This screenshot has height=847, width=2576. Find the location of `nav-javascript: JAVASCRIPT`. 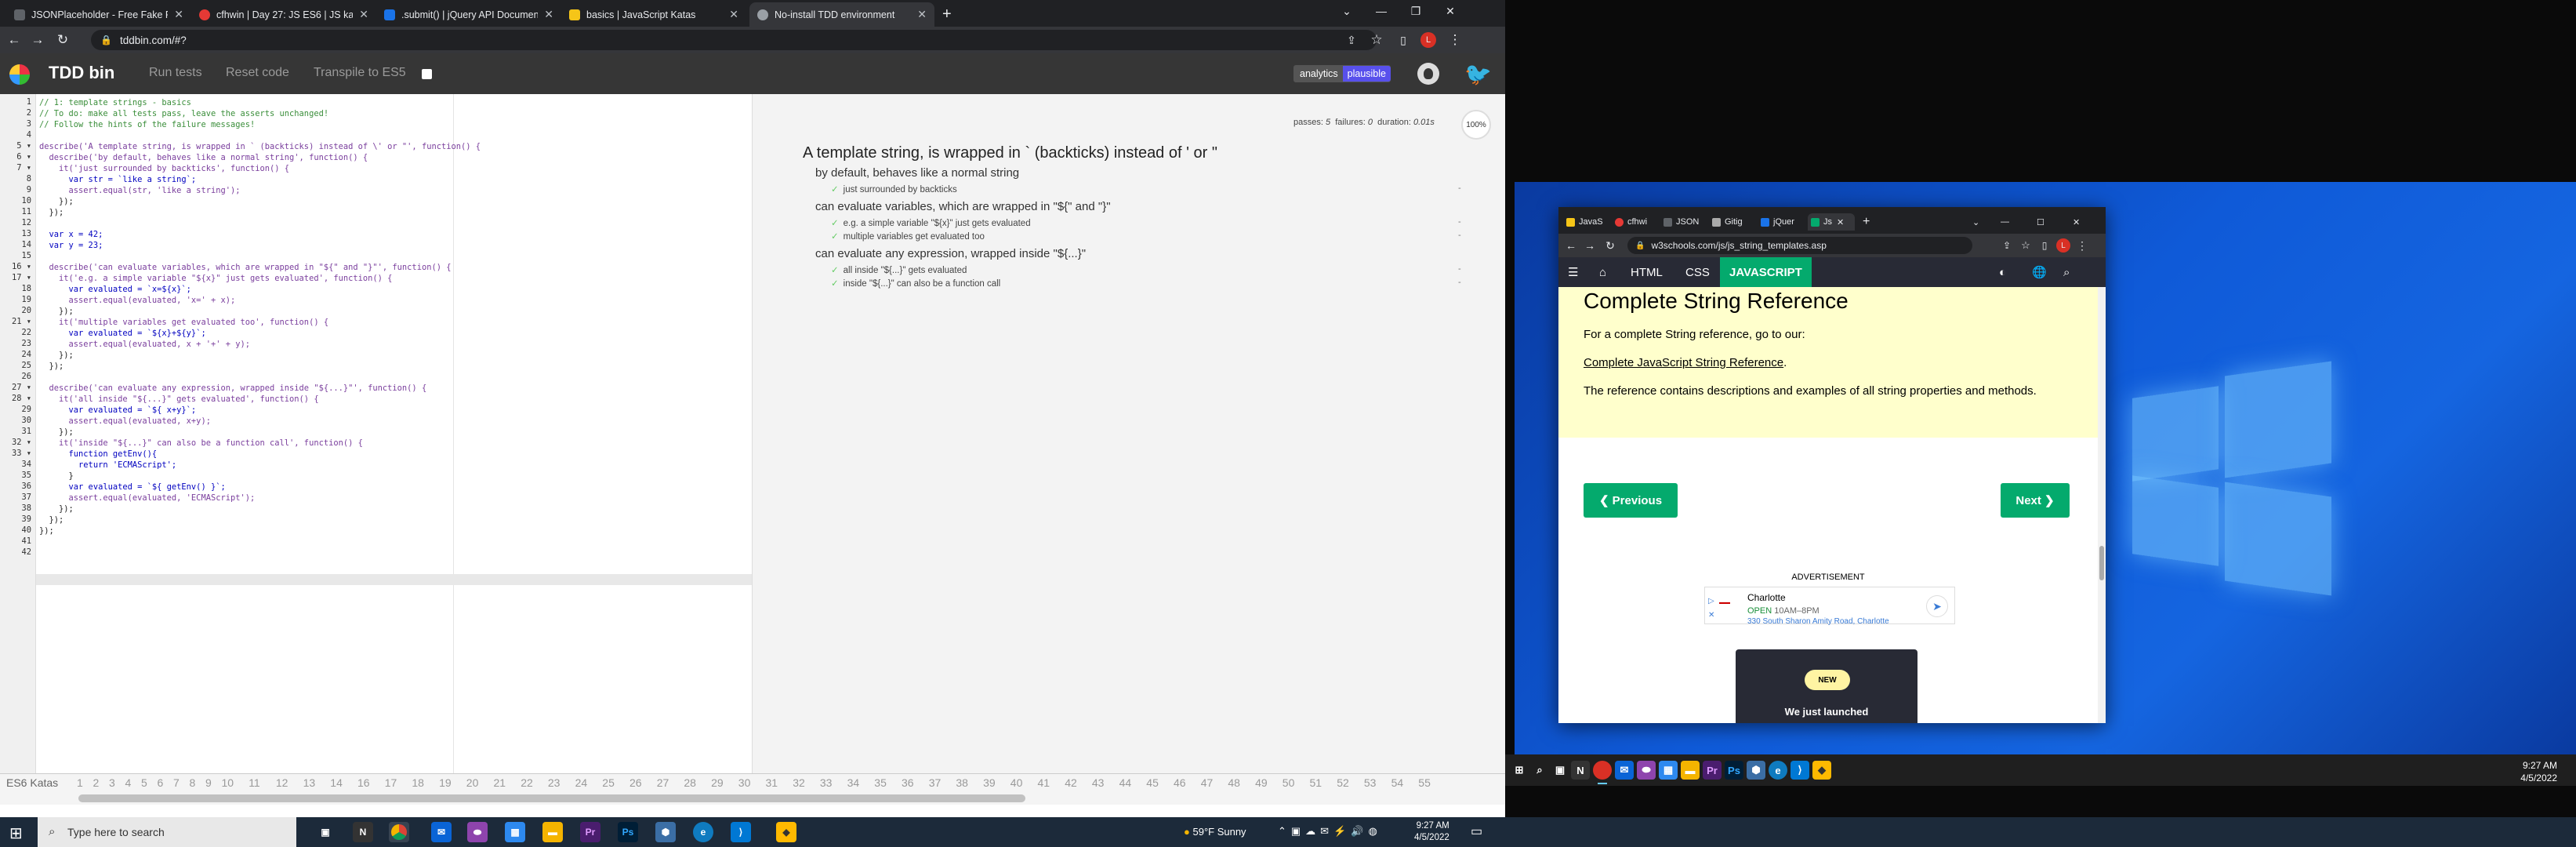

nav-javascript: JAVASCRIPT is located at coordinates (1766, 272).